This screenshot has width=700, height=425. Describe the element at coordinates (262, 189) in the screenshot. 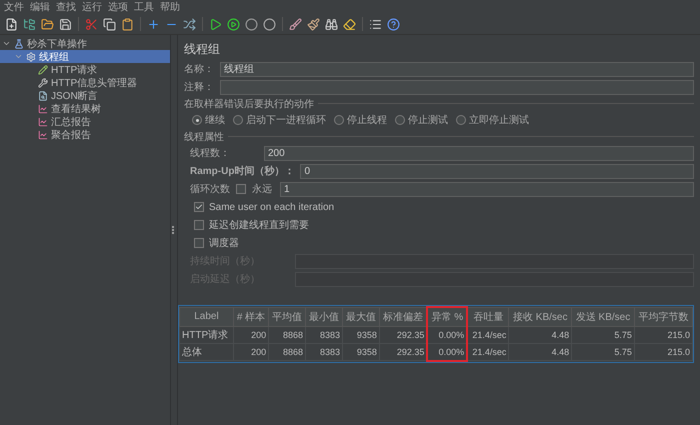

I see `checkbox-label: 永远` at that location.